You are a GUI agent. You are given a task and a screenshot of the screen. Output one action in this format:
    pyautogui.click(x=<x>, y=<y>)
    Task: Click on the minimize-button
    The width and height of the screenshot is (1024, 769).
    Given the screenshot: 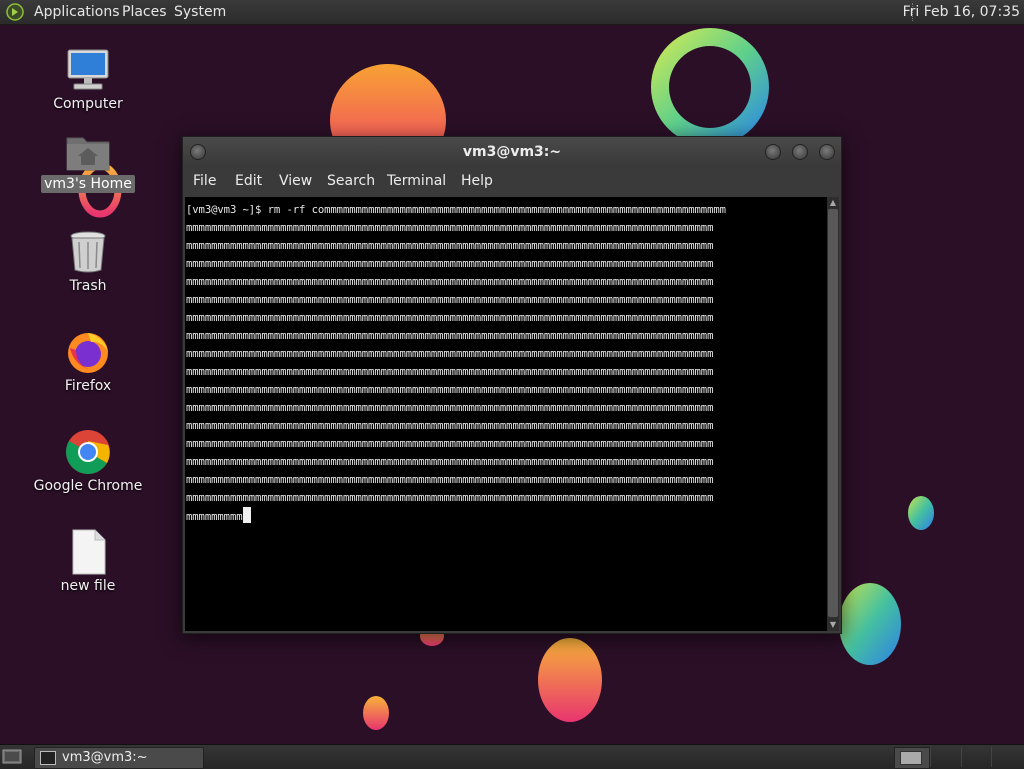 What is the action you would take?
    pyautogui.click(x=773, y=152)
    